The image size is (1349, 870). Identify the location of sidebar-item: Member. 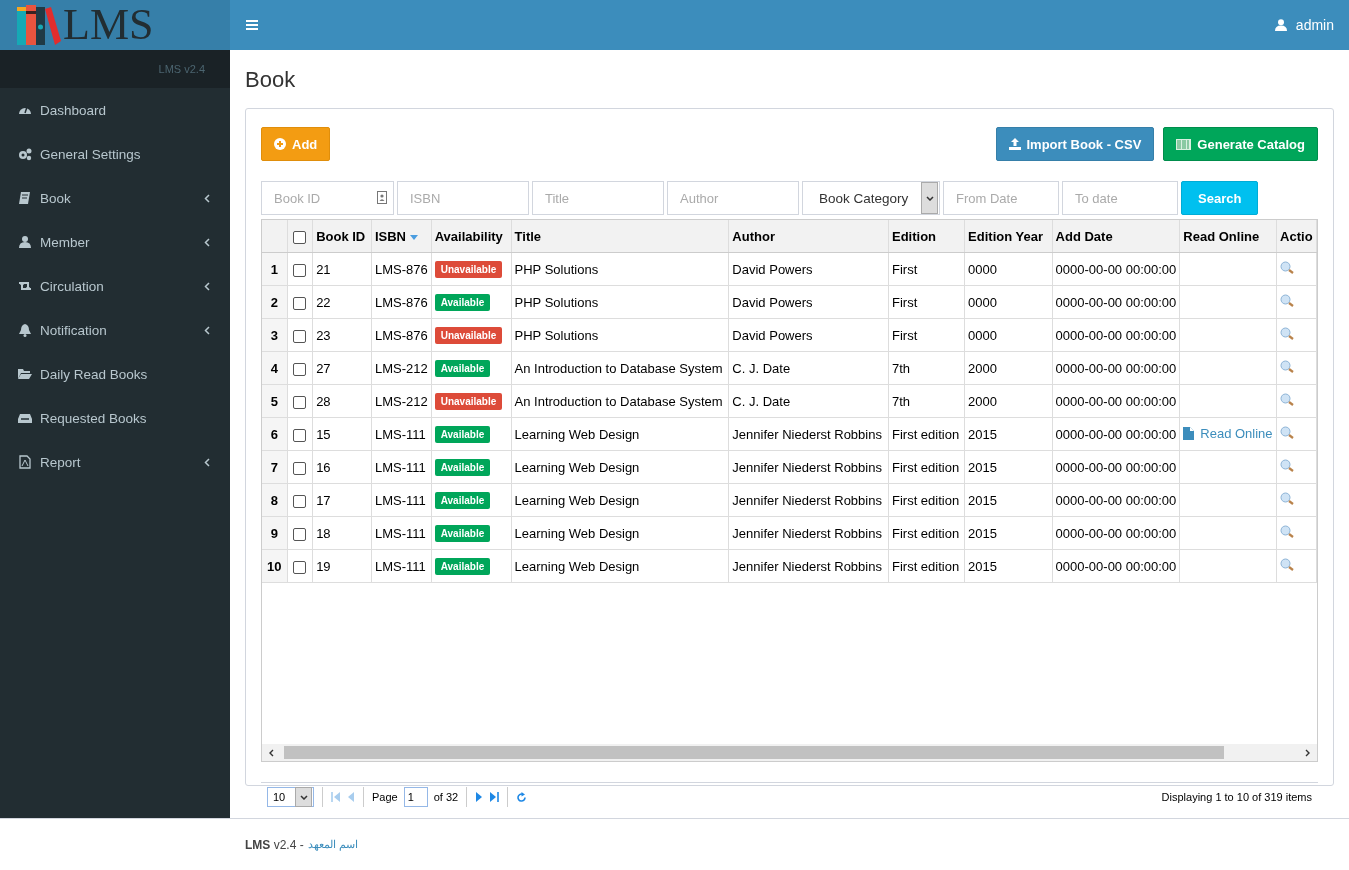
(115, 242).